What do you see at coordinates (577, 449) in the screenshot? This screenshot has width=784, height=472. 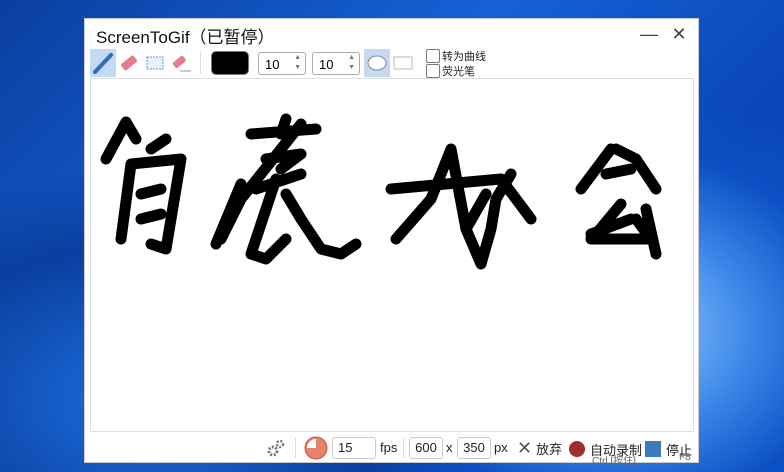 I see `record-icon` at bounding box center [577, 449].